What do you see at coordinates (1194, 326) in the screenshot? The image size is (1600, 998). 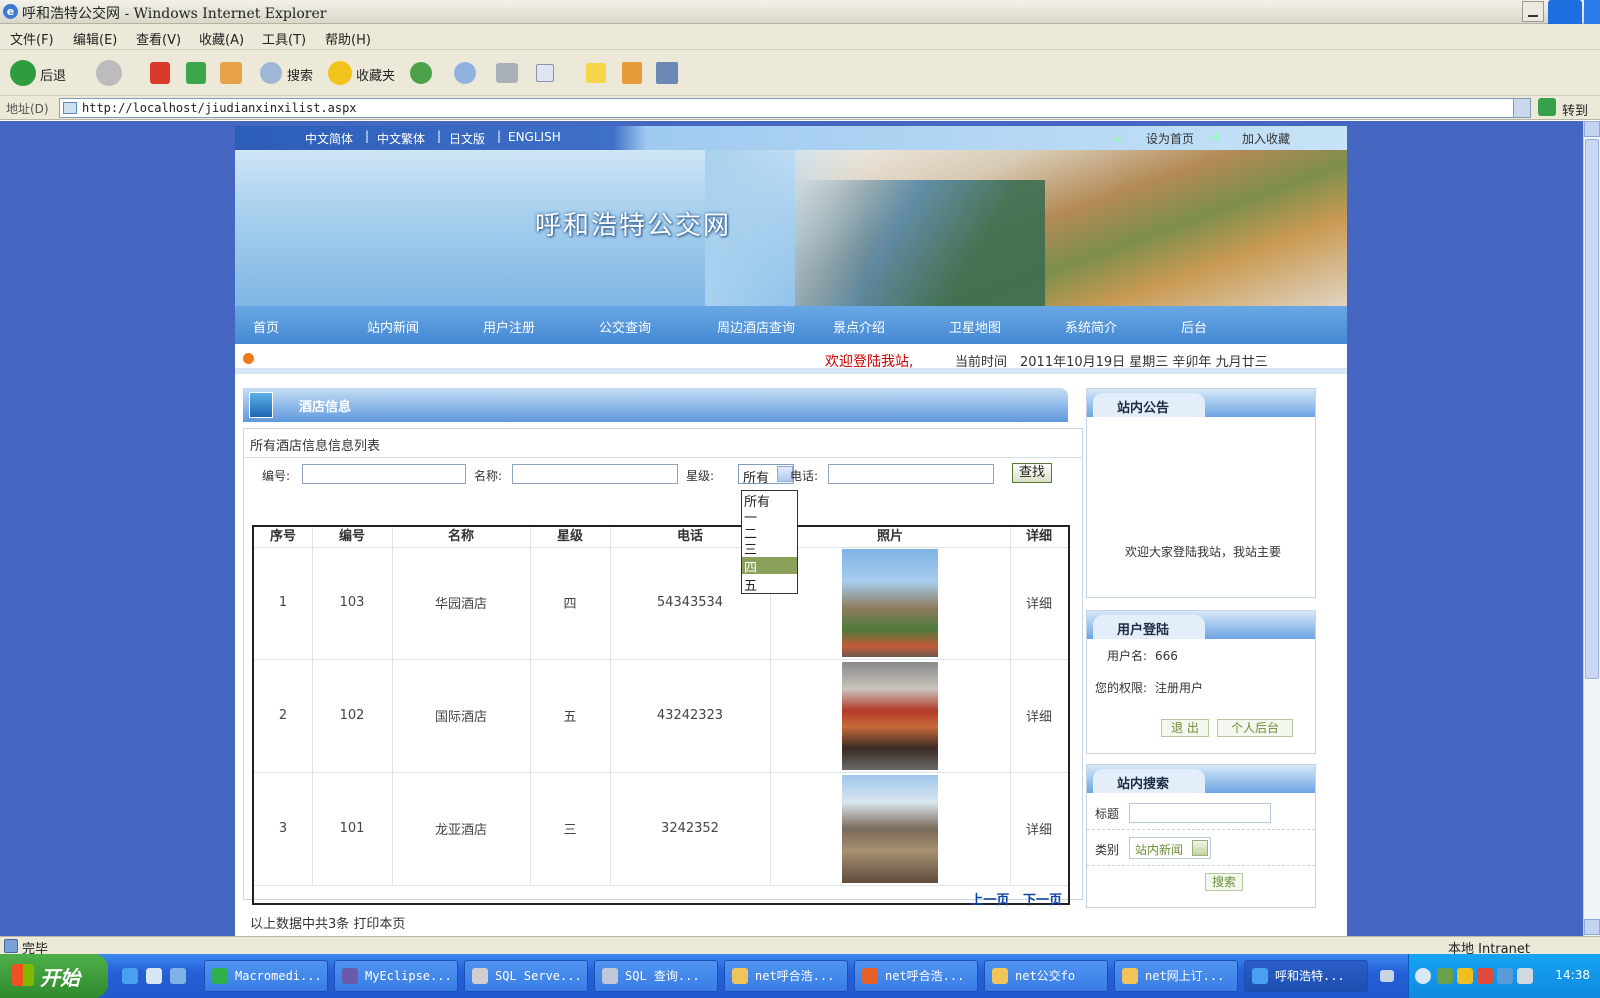 I see `nav-admin: 后台` at bounding box center [1194, 326].